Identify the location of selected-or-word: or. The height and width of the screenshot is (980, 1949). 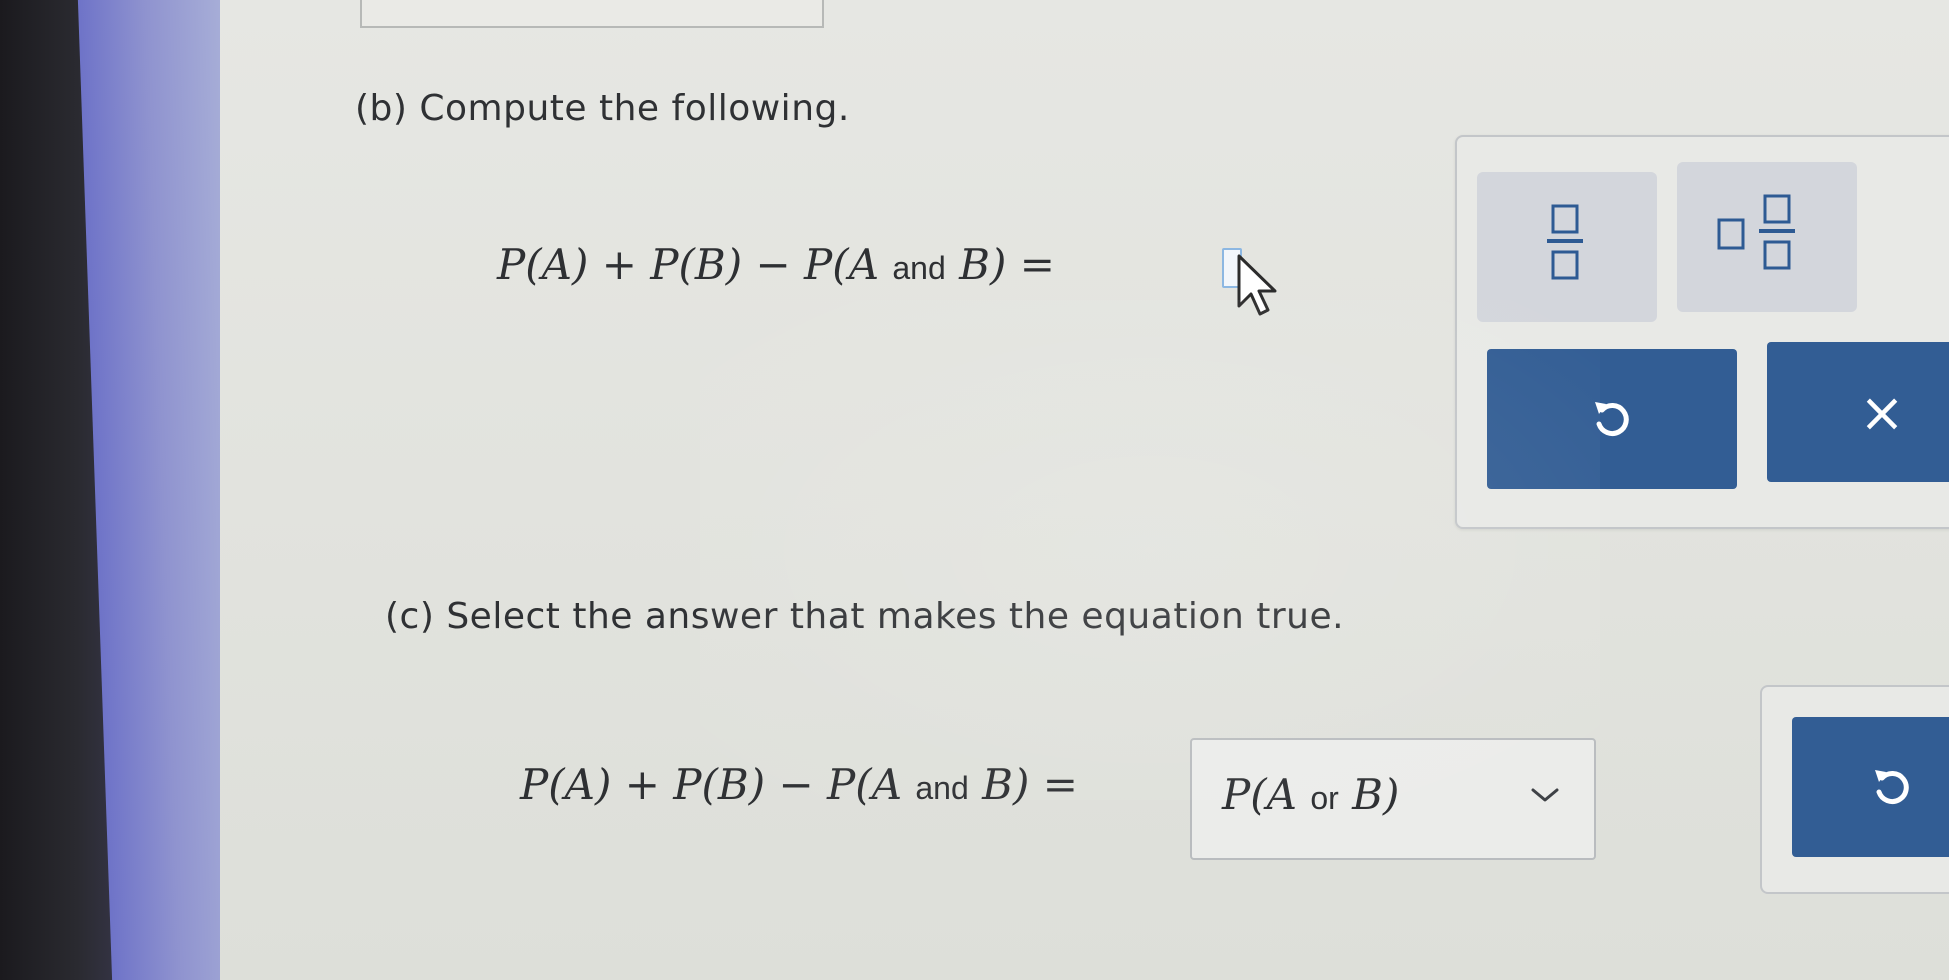
(1324, 798).